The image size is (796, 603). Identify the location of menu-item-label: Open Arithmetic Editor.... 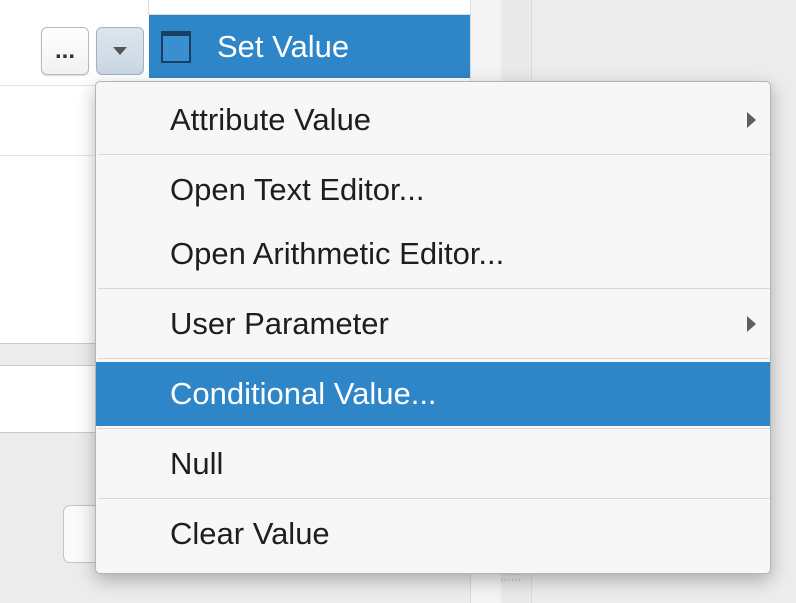
(337, 253).